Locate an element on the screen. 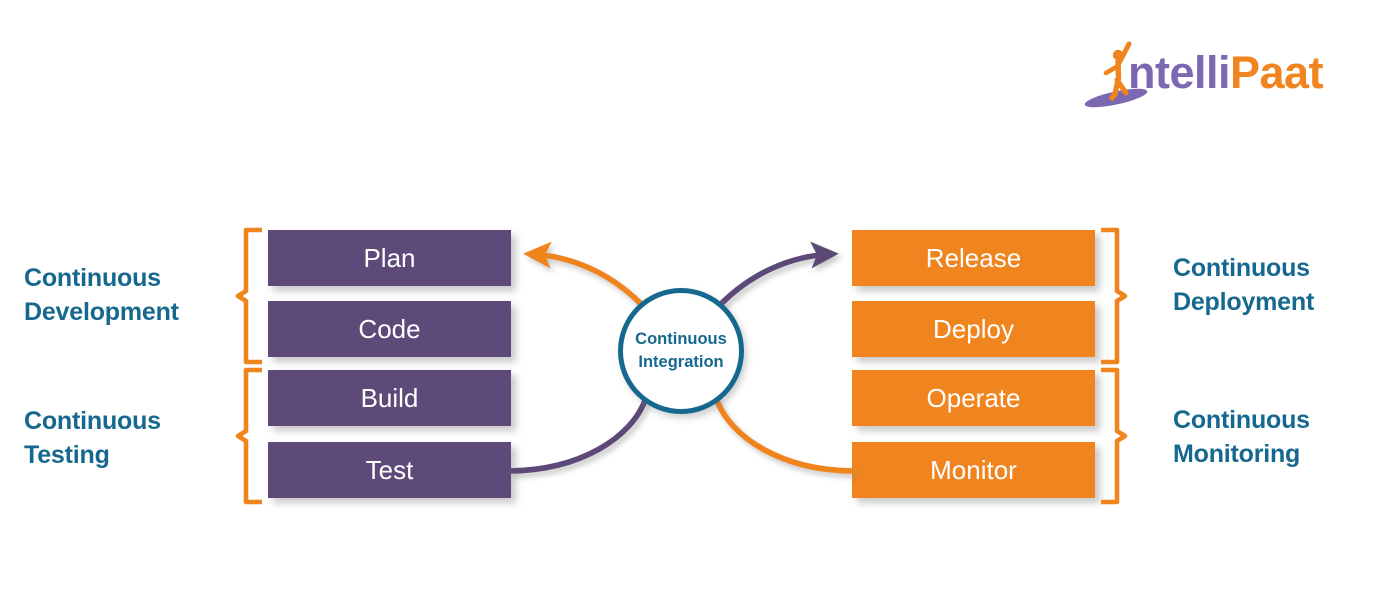  stage-box-monitor: Monitor is located at coordinates (973, 470).